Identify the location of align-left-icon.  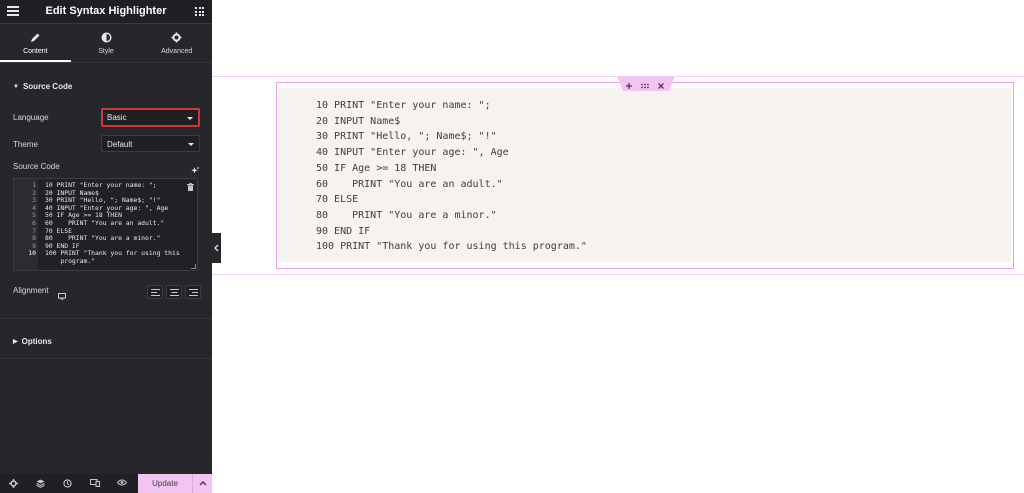
(155, 292).